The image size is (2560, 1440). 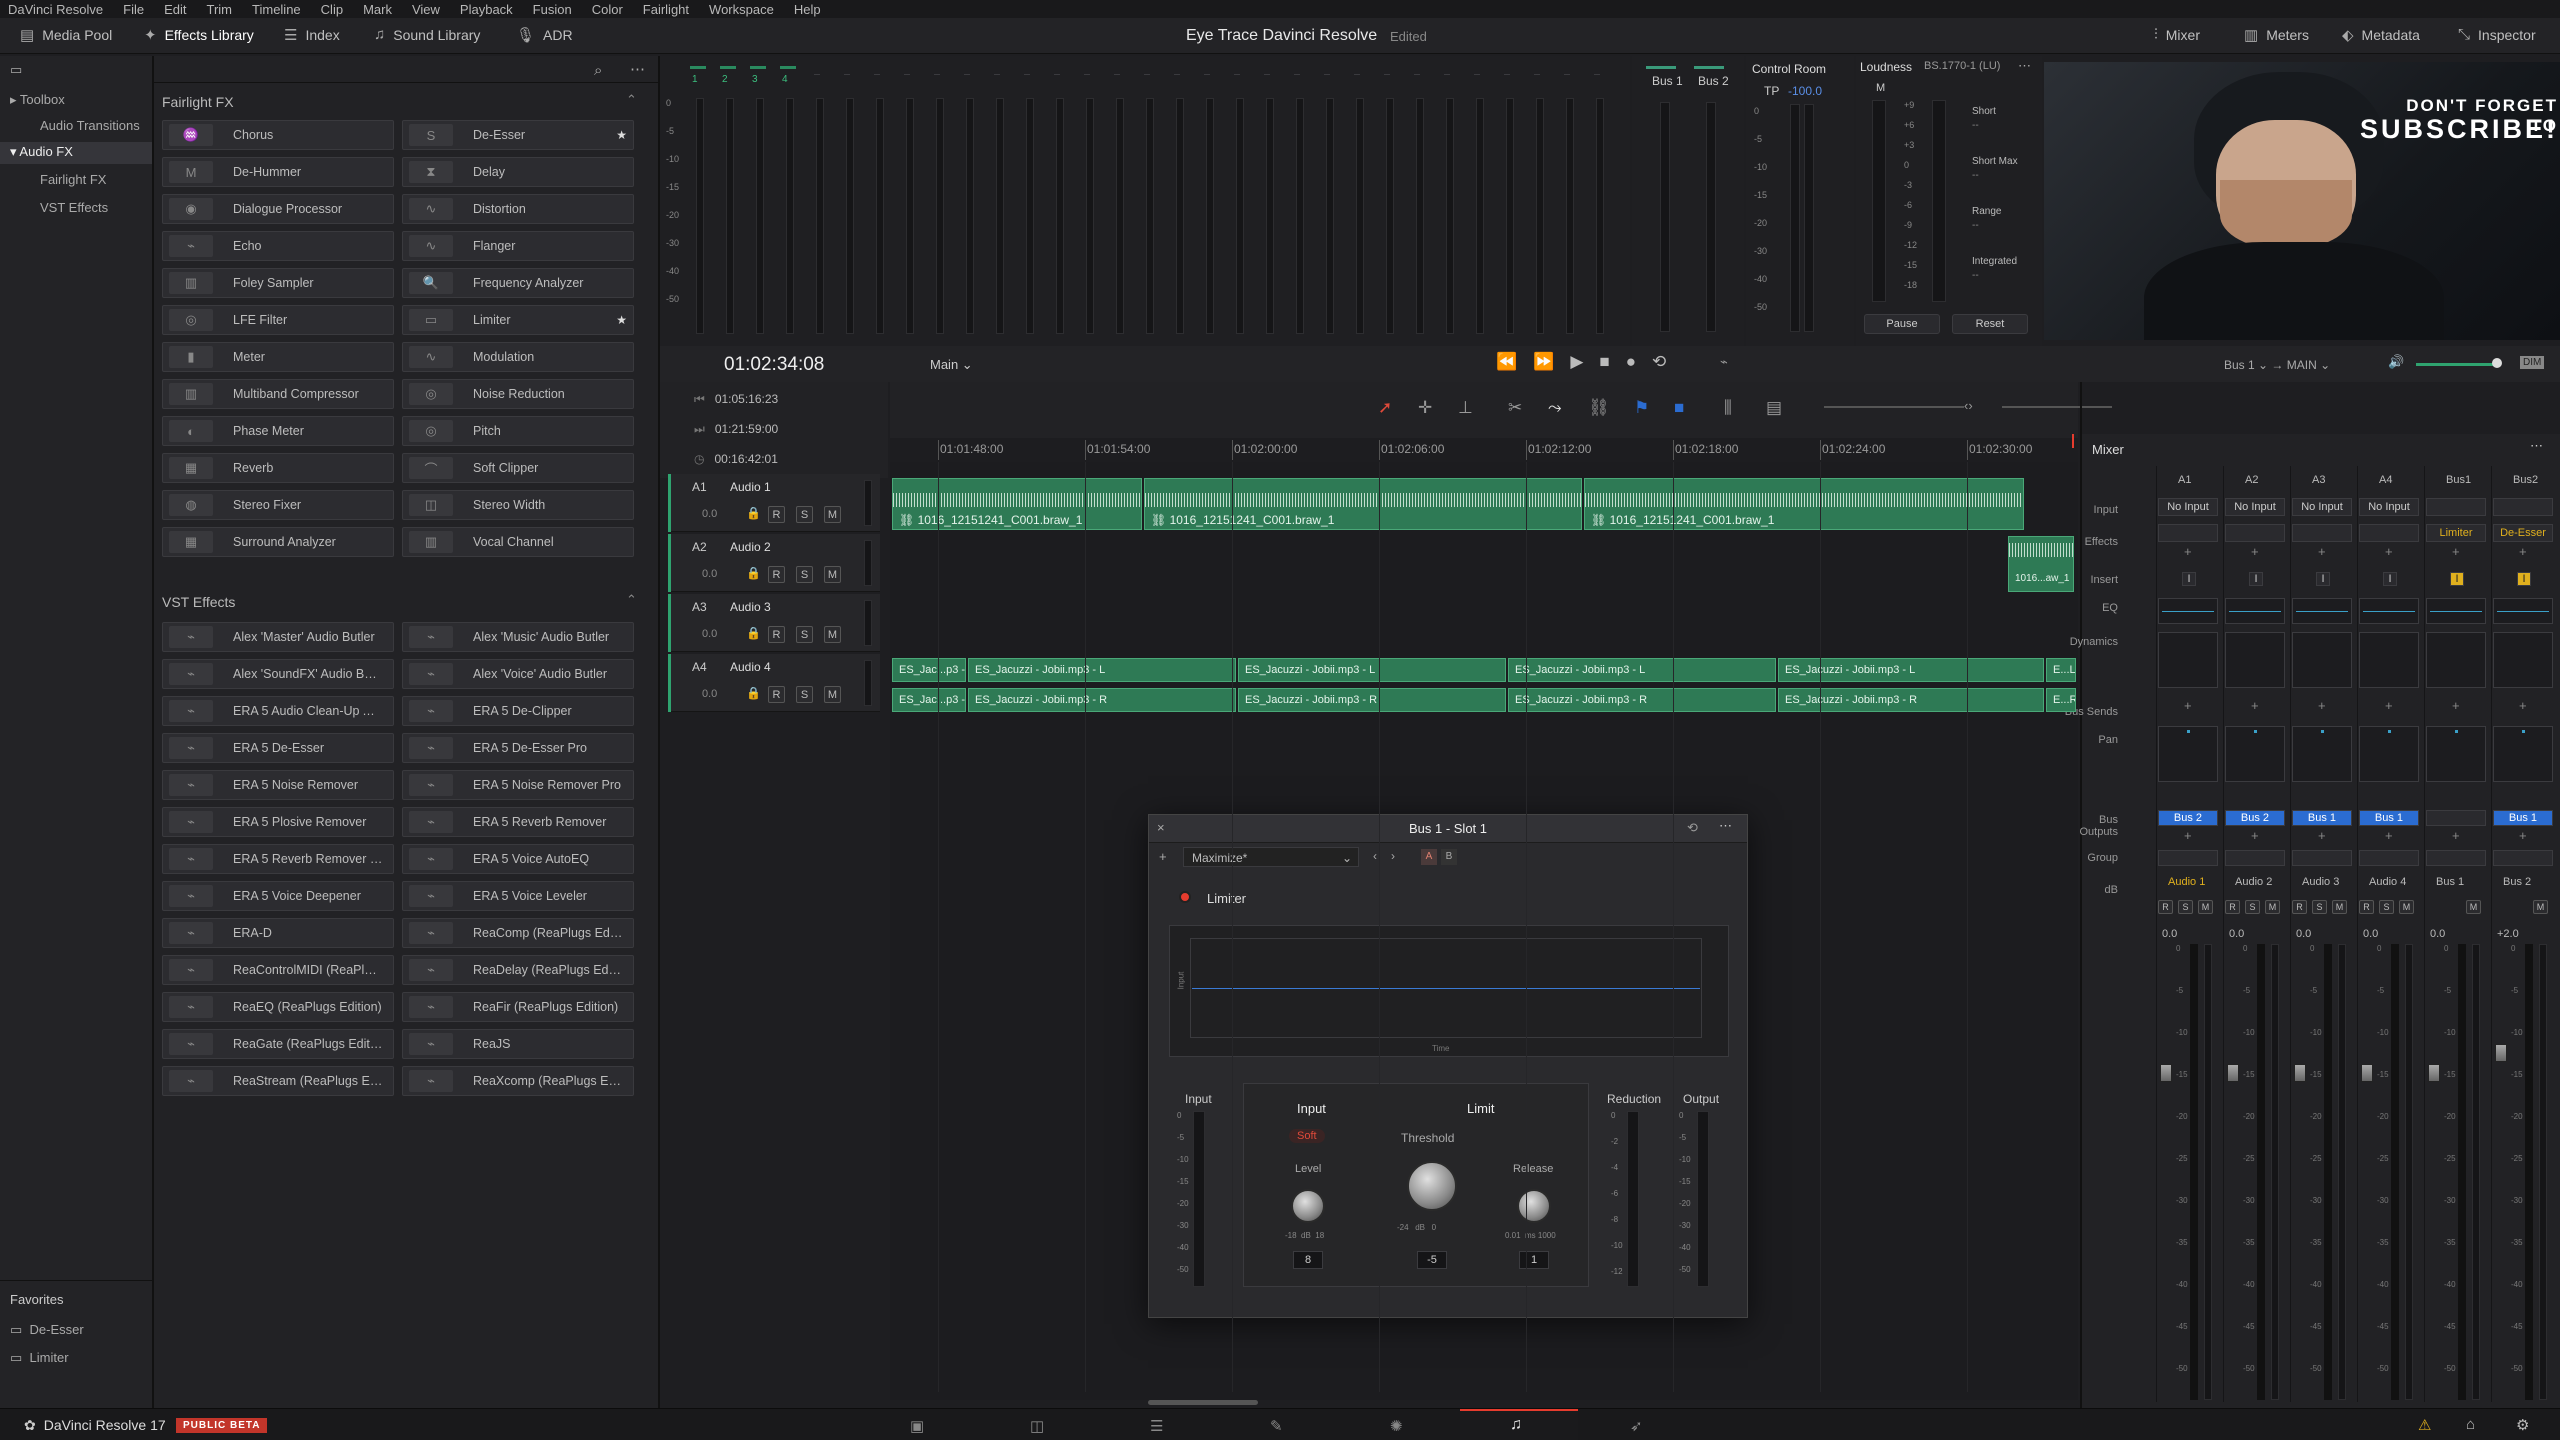 I want to click on flag-icon: ⚑, so click(x=1641, y=408).